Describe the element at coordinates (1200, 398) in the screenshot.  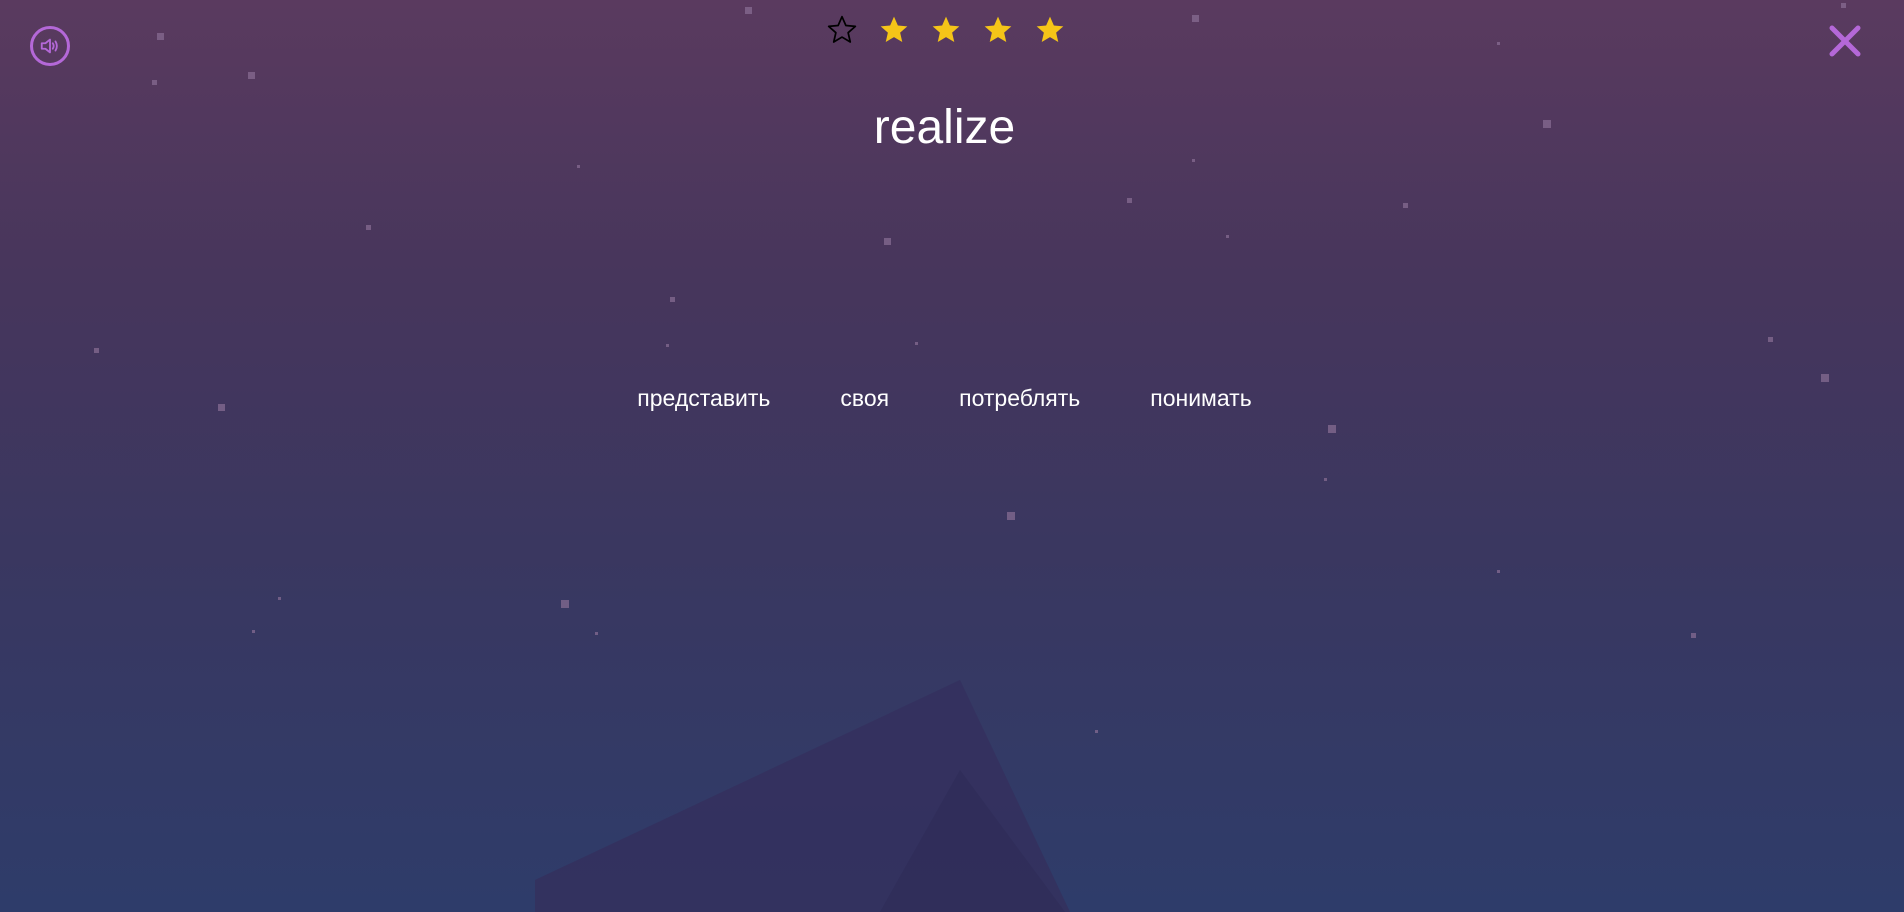
I see `answer-option: понимать` at that location.